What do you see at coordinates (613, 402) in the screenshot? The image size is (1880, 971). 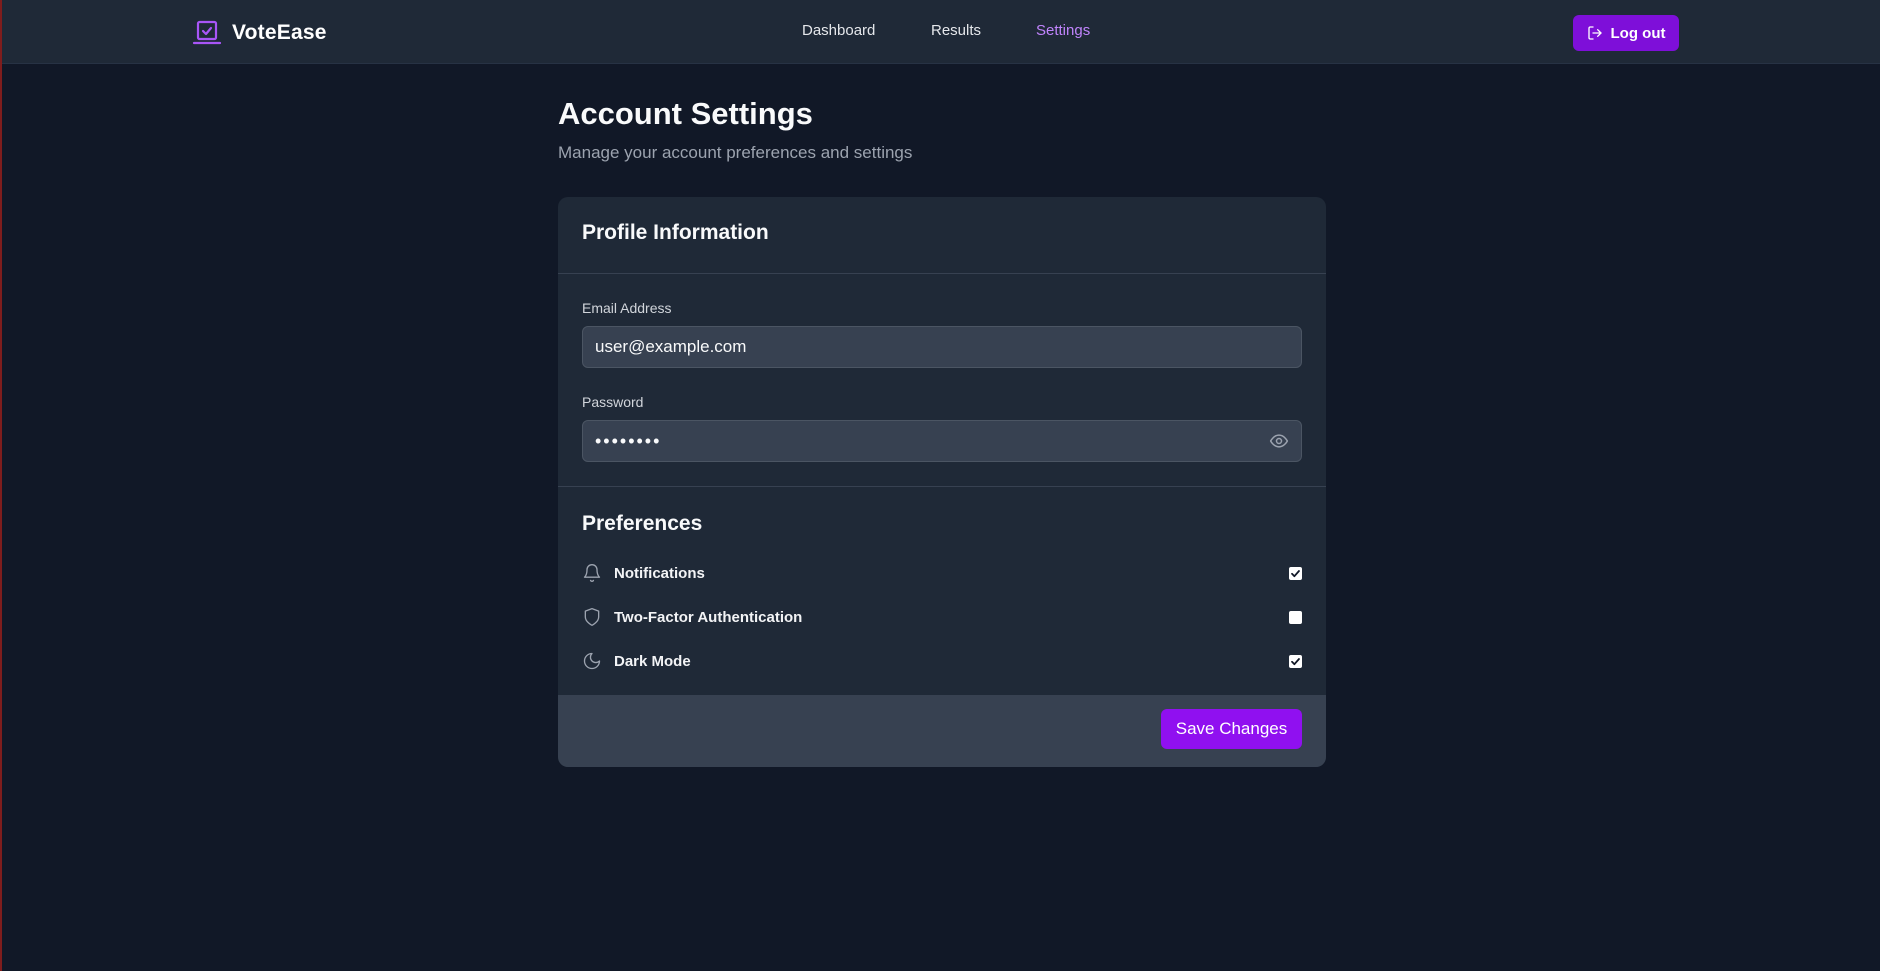 I see `password-label: Password` at bounding box center [613, 402].